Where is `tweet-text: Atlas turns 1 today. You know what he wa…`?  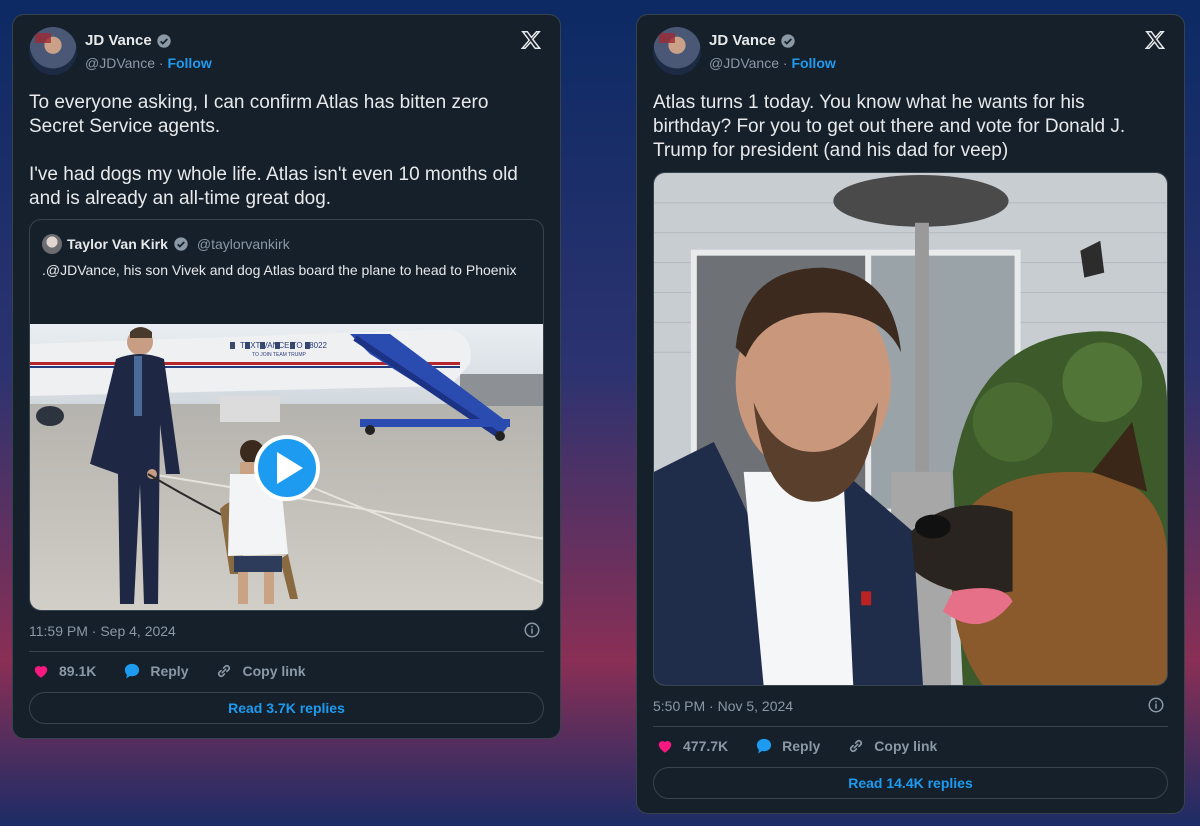 tweet-text: Atlas turns 1 today. You know what he wa… is located at coordinates (889, 126).